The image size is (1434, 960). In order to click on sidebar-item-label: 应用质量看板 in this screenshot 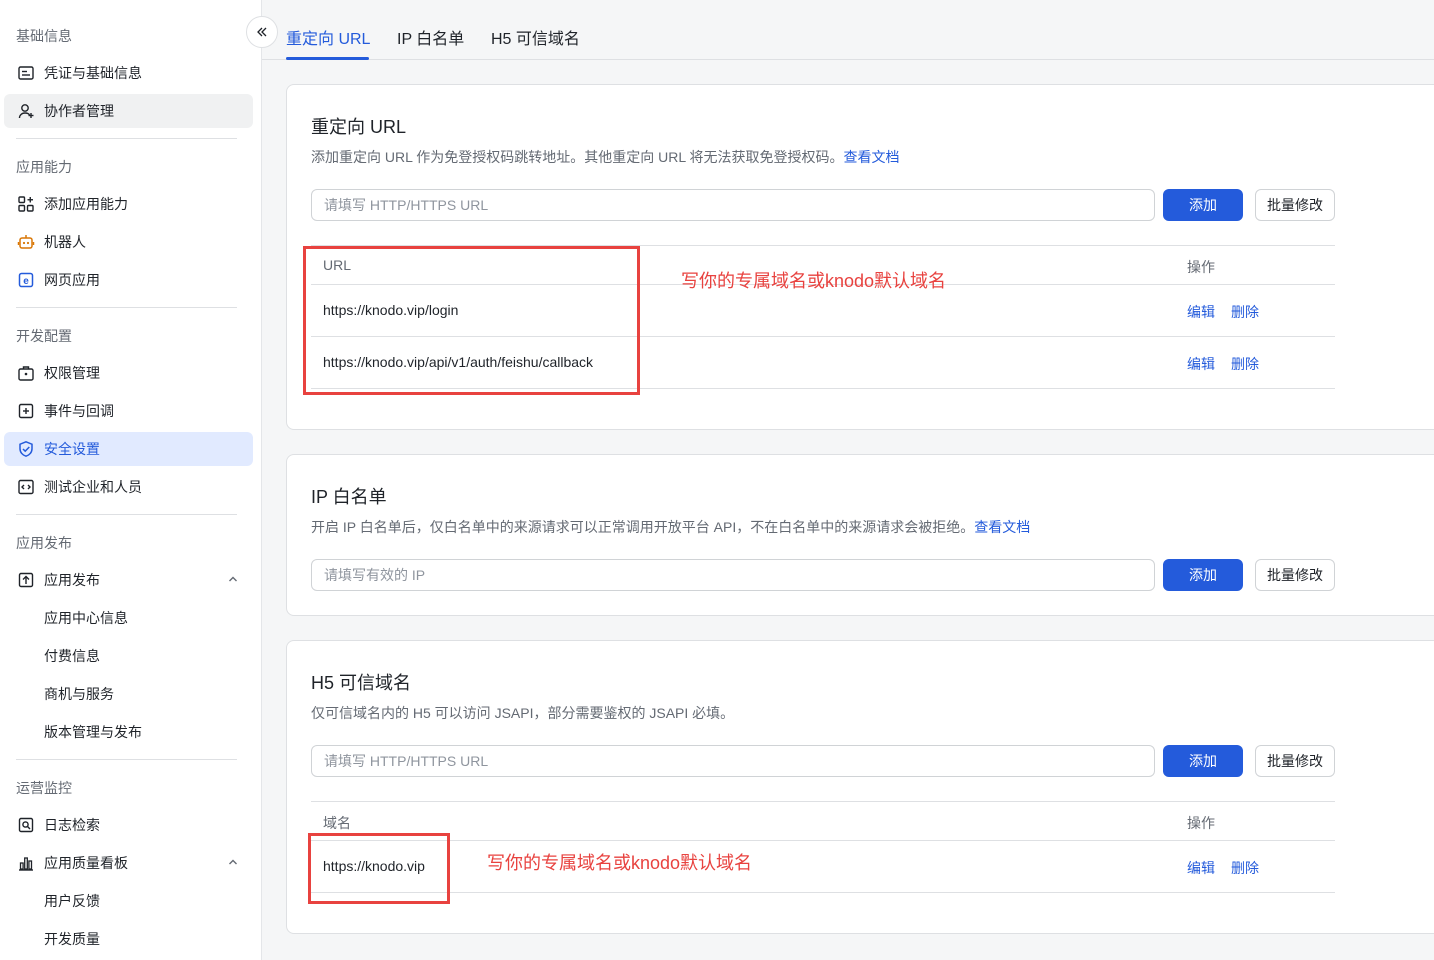, I will do `click(86, 863)`.